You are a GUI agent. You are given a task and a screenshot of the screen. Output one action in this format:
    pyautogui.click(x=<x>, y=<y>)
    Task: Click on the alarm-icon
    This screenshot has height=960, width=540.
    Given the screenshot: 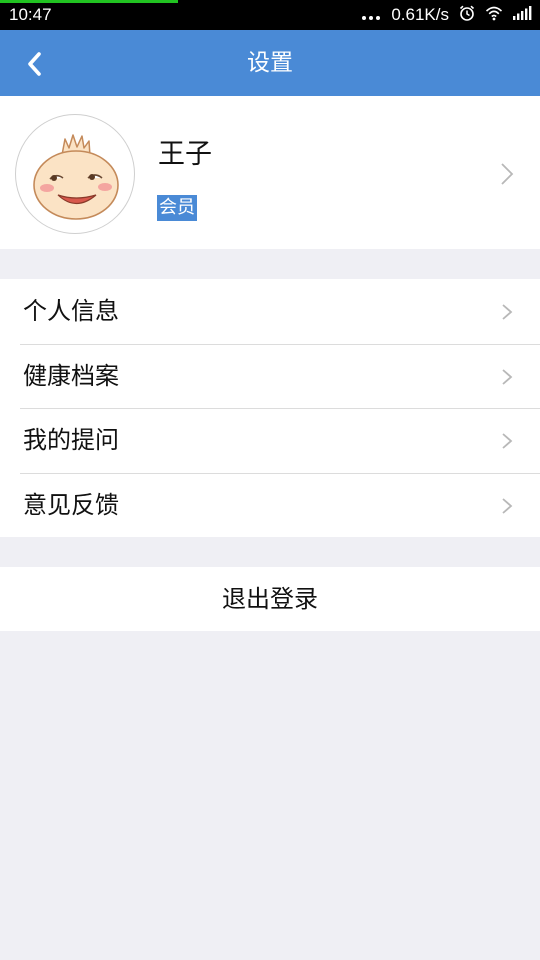 What is the action you would take?
    pyautogui.click(x=467, y=15)
    